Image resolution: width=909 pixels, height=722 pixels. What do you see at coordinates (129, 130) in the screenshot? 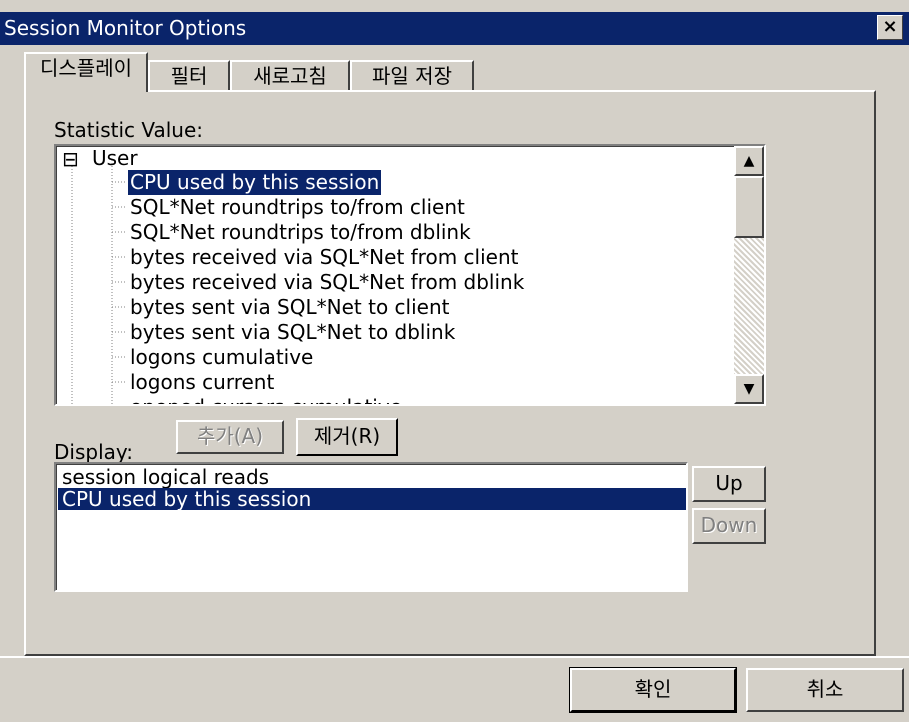
I see `statistic-value-label: Statistic Value:` at bounding box center [129, 130].